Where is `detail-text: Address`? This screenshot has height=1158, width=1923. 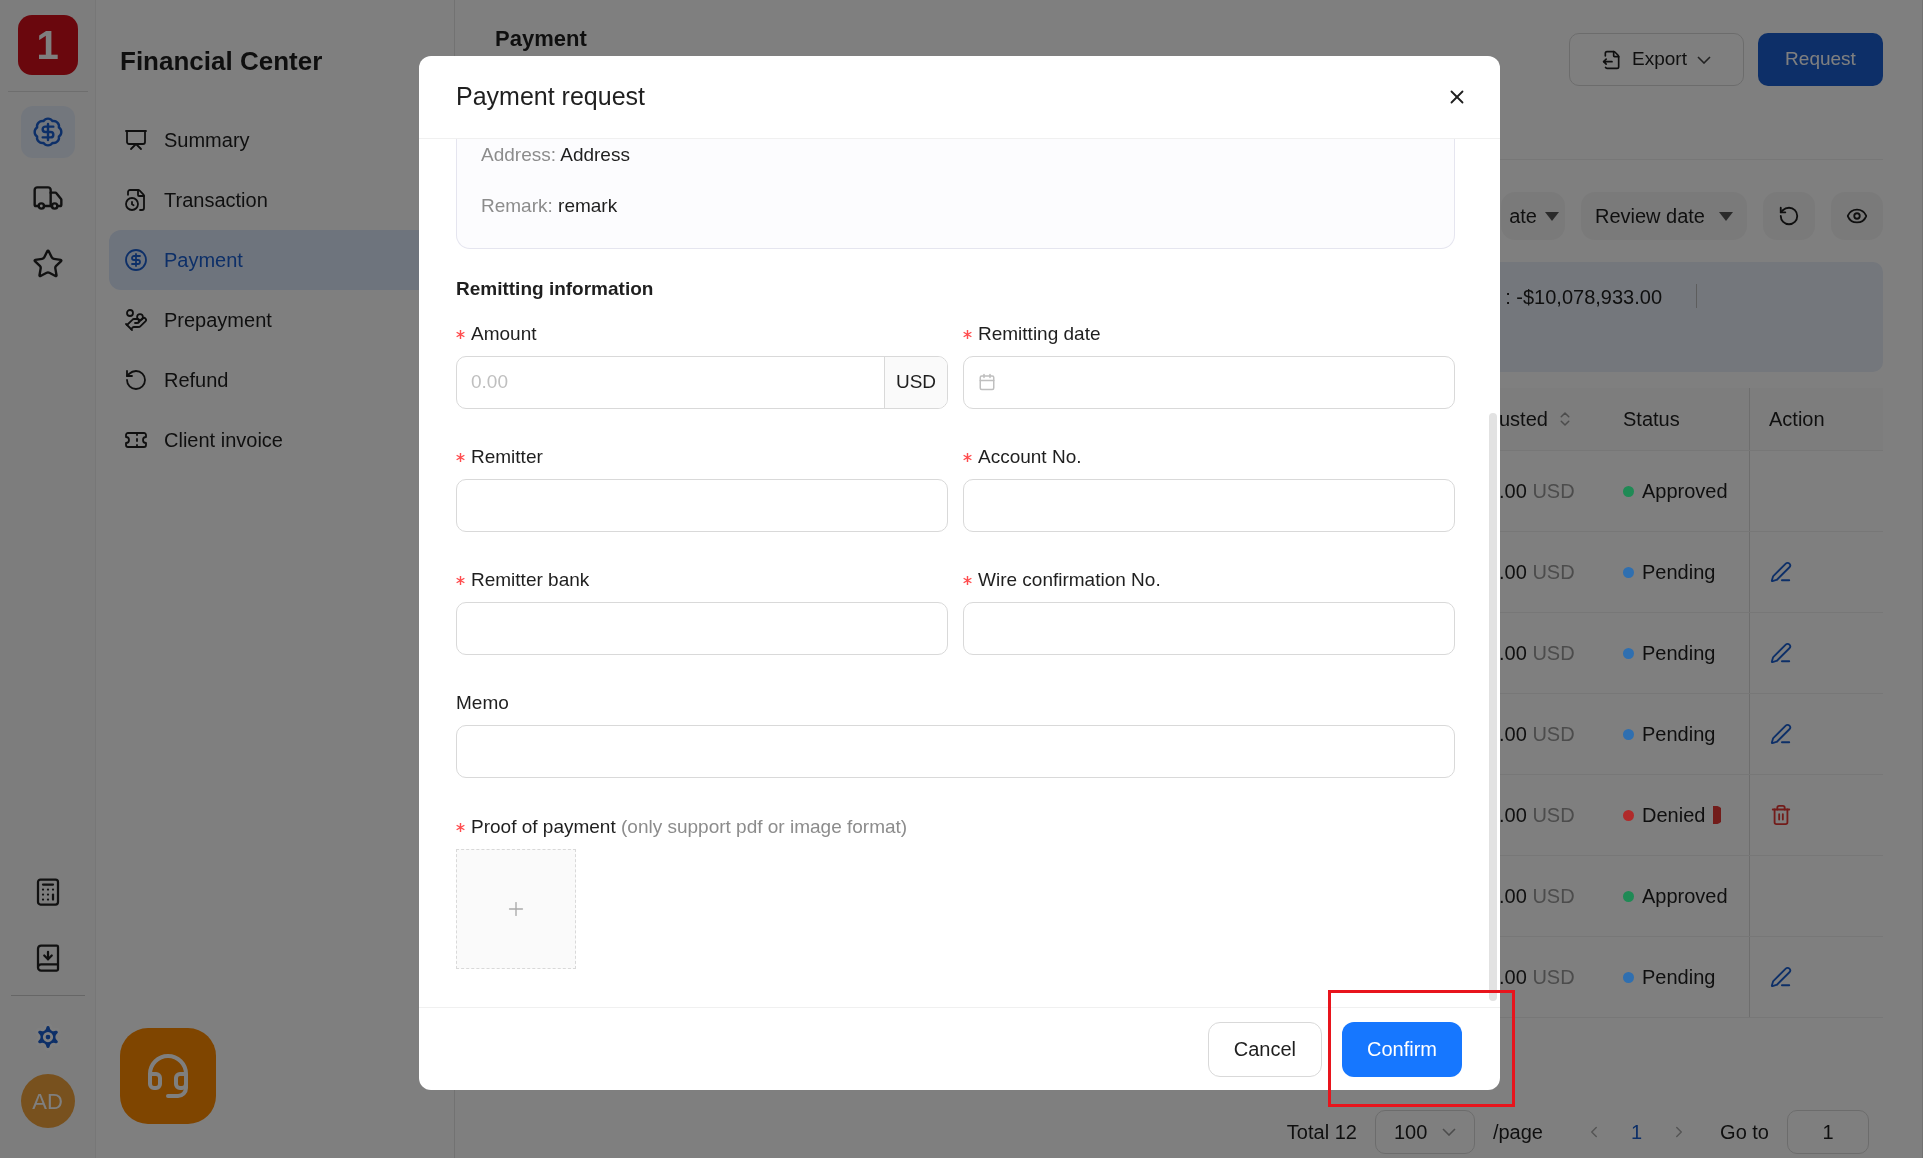
detail-text: Address is located at coordinates (556, 155).